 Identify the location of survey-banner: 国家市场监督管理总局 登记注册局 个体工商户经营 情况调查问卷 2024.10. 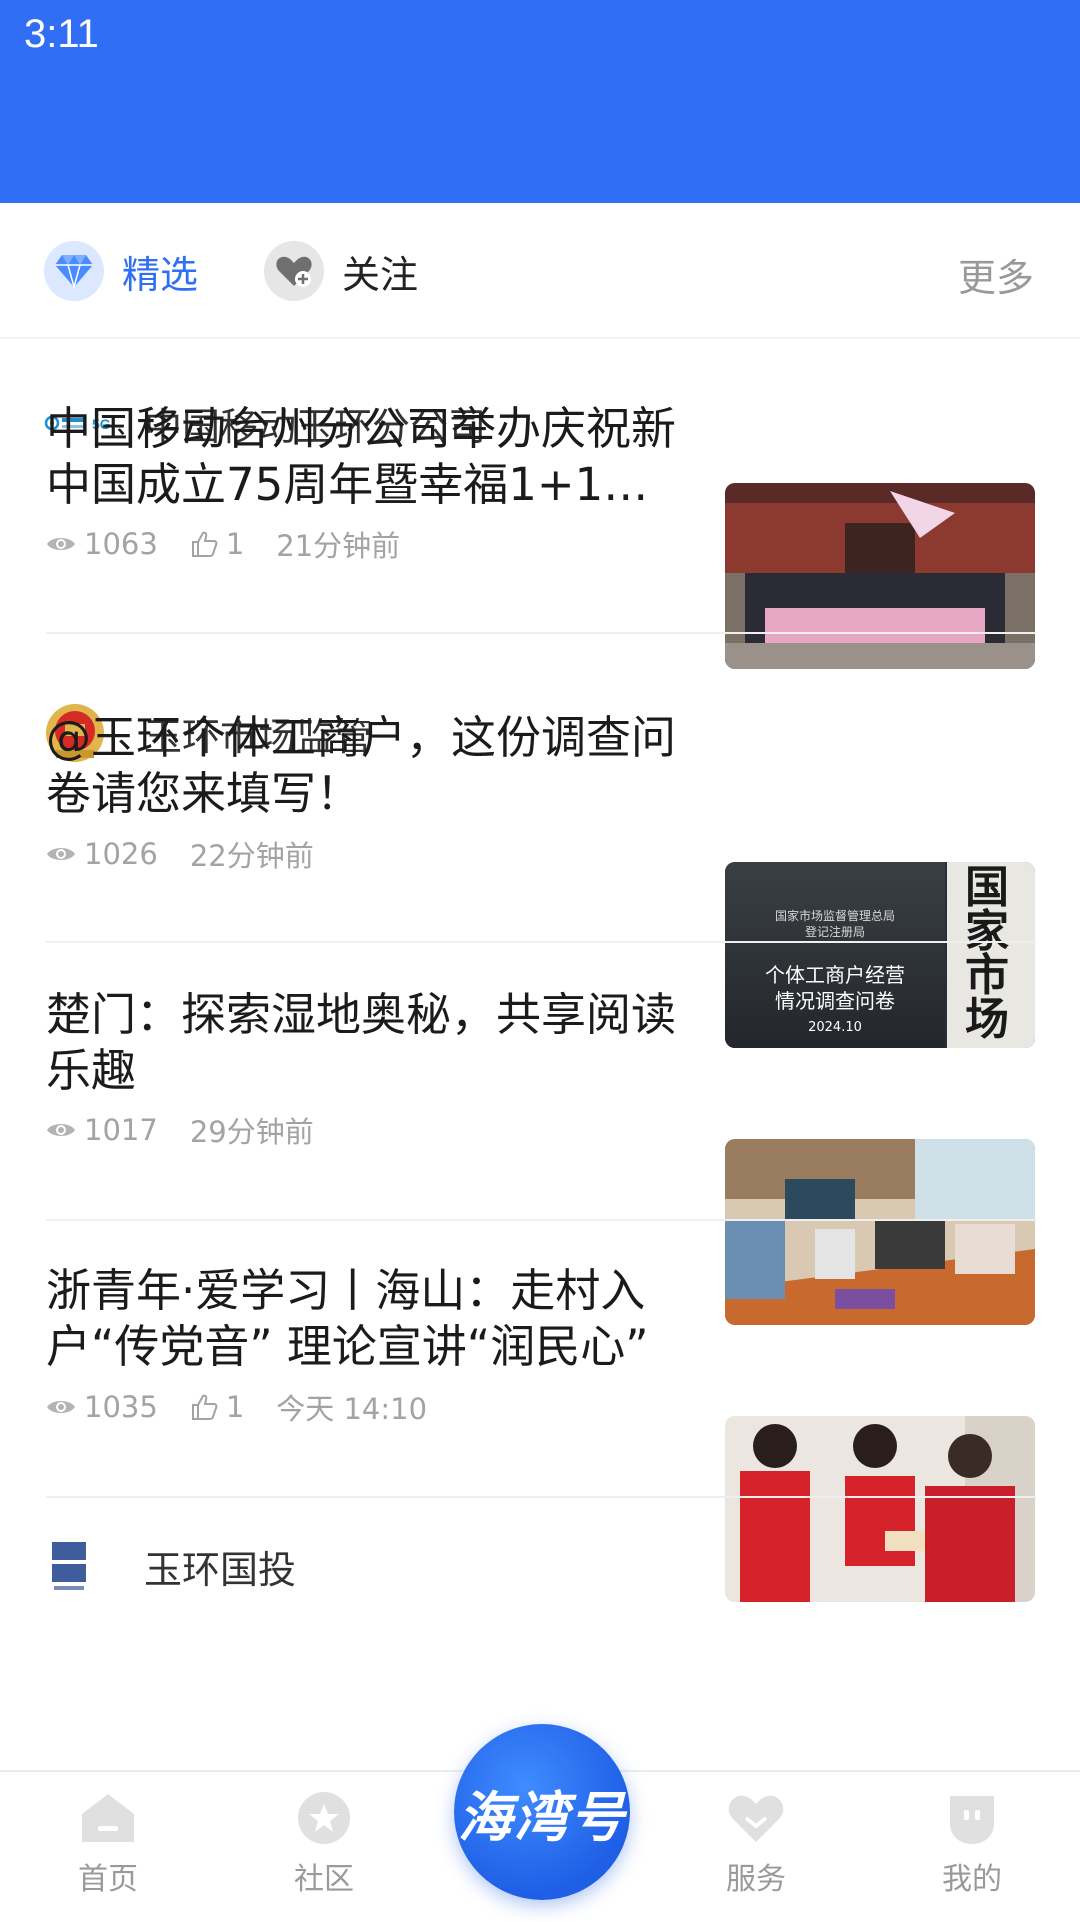
(835, 955).